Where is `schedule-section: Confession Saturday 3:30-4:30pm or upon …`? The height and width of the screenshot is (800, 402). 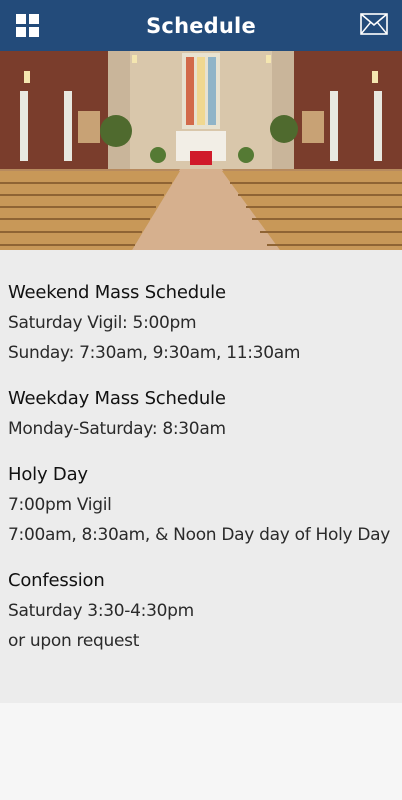
schedule-section: Confession Saturday 3:30-4:30pm or upon … is located at coordinates (201, 611).